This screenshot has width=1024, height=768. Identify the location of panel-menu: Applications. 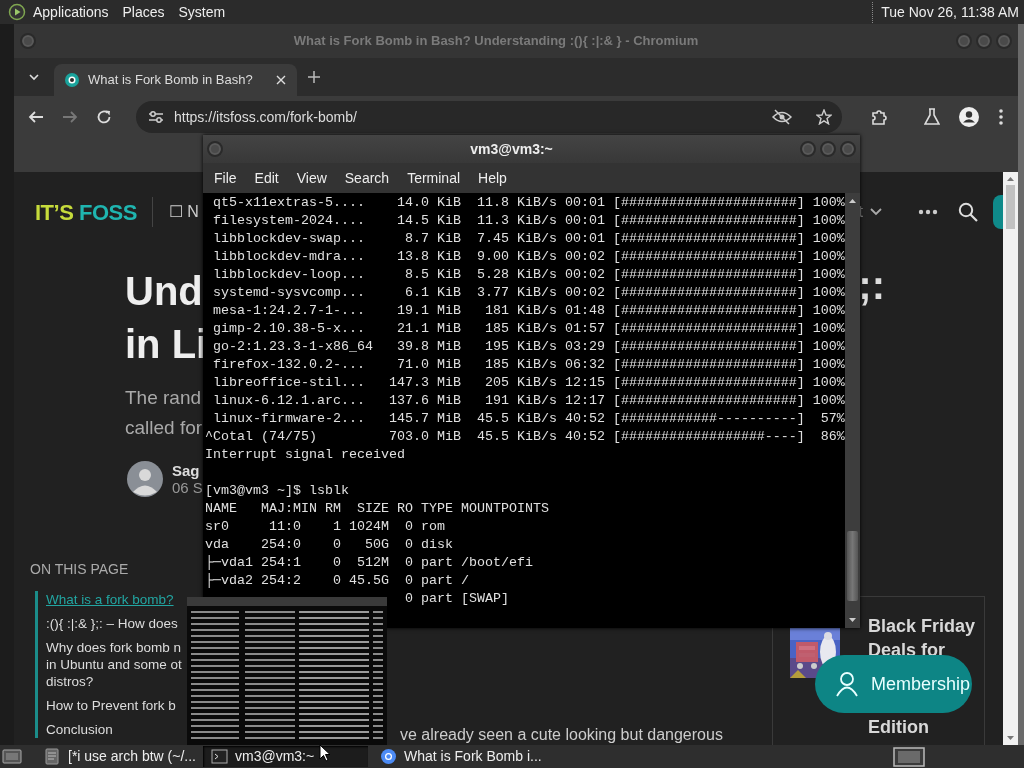
(71, 12).